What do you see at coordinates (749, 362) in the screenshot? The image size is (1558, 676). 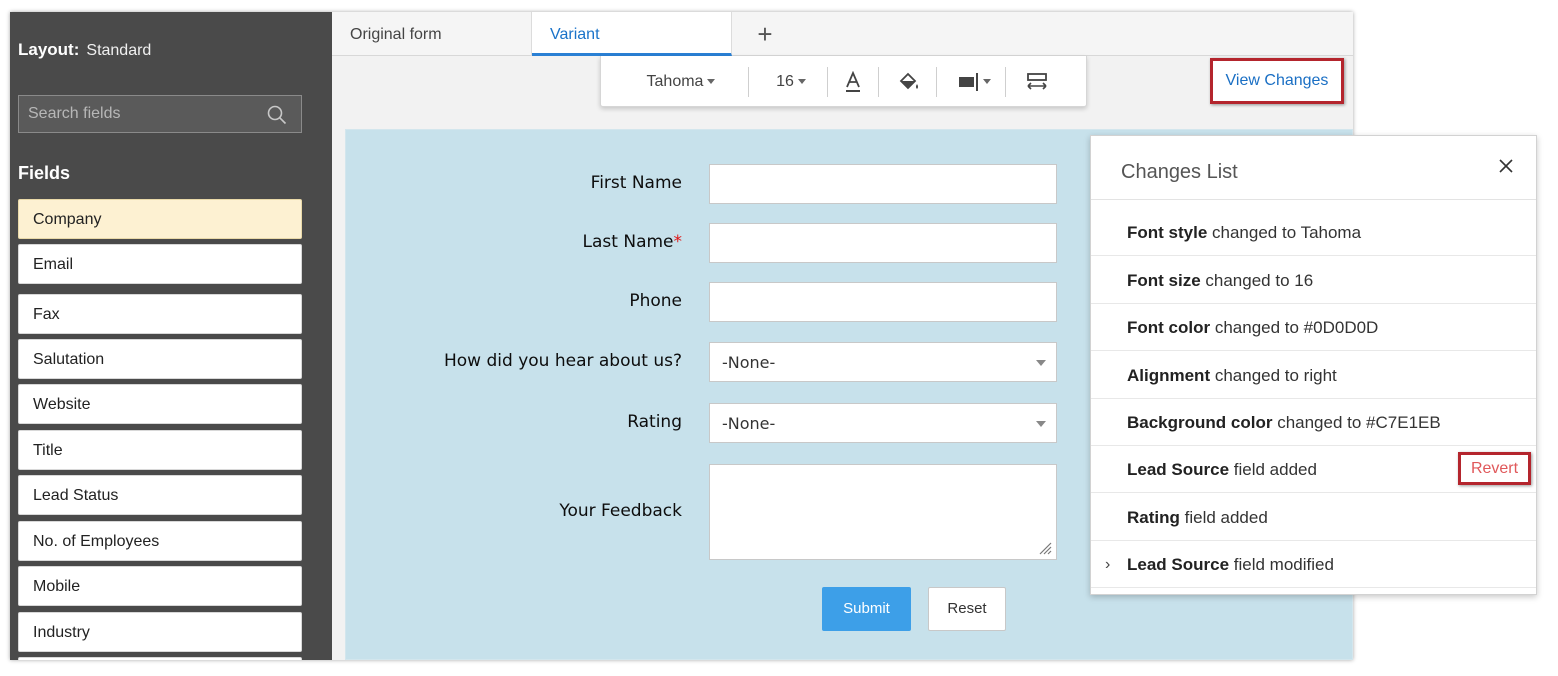 I see `hear-about-value: -None-` at bounding box center [749, 362].